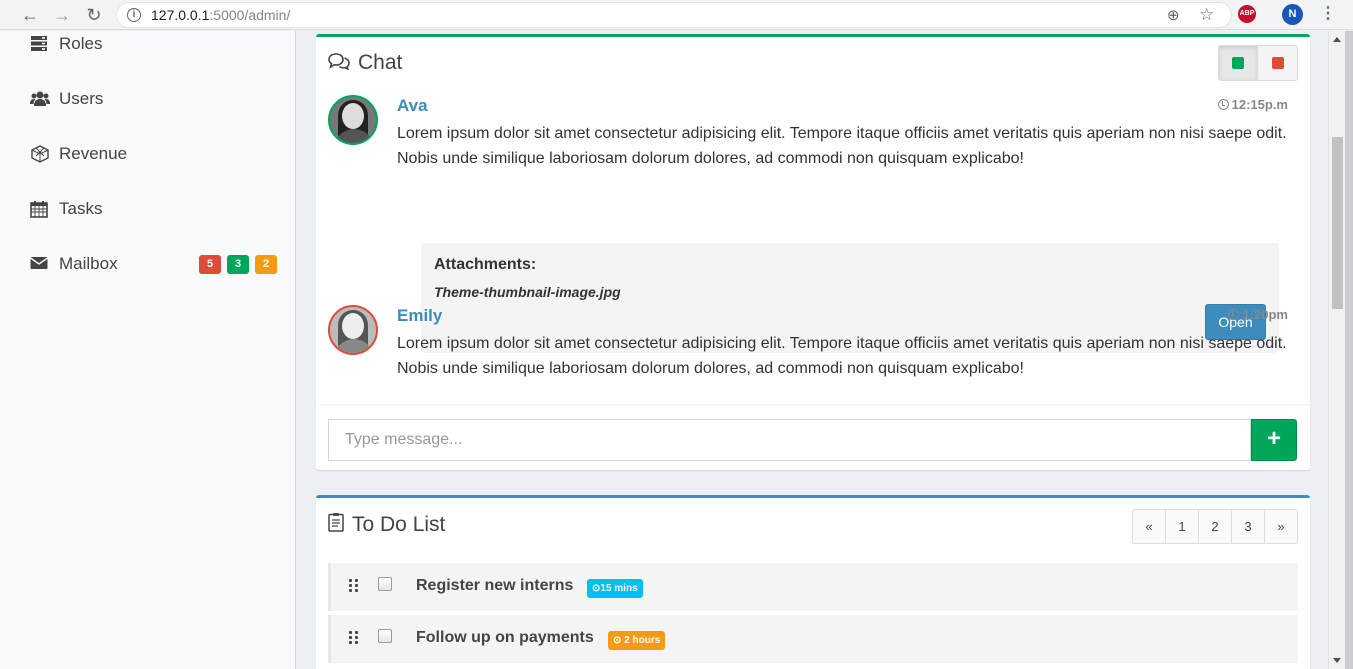 The height and width of the screenshot is (669, 1353). What do you see at coordinates (615, 588) in the screenshot?
I see `time-label: ⊙15 mins` at bounding box center [615, 588].